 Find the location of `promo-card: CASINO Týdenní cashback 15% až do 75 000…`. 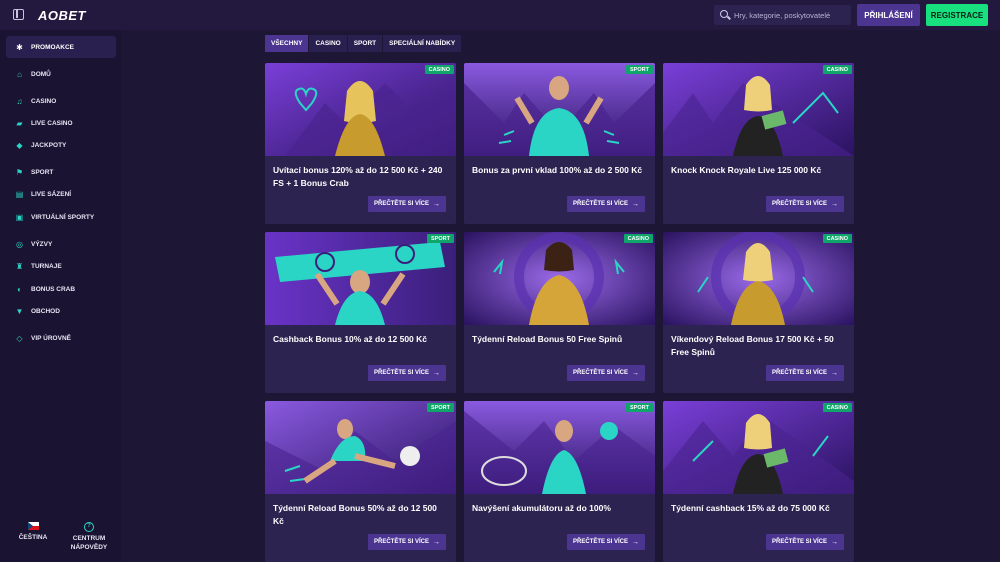

promo-card: CASINO Týdenní cashback 15% až do 75 000… is located at coordinates (758, 481).